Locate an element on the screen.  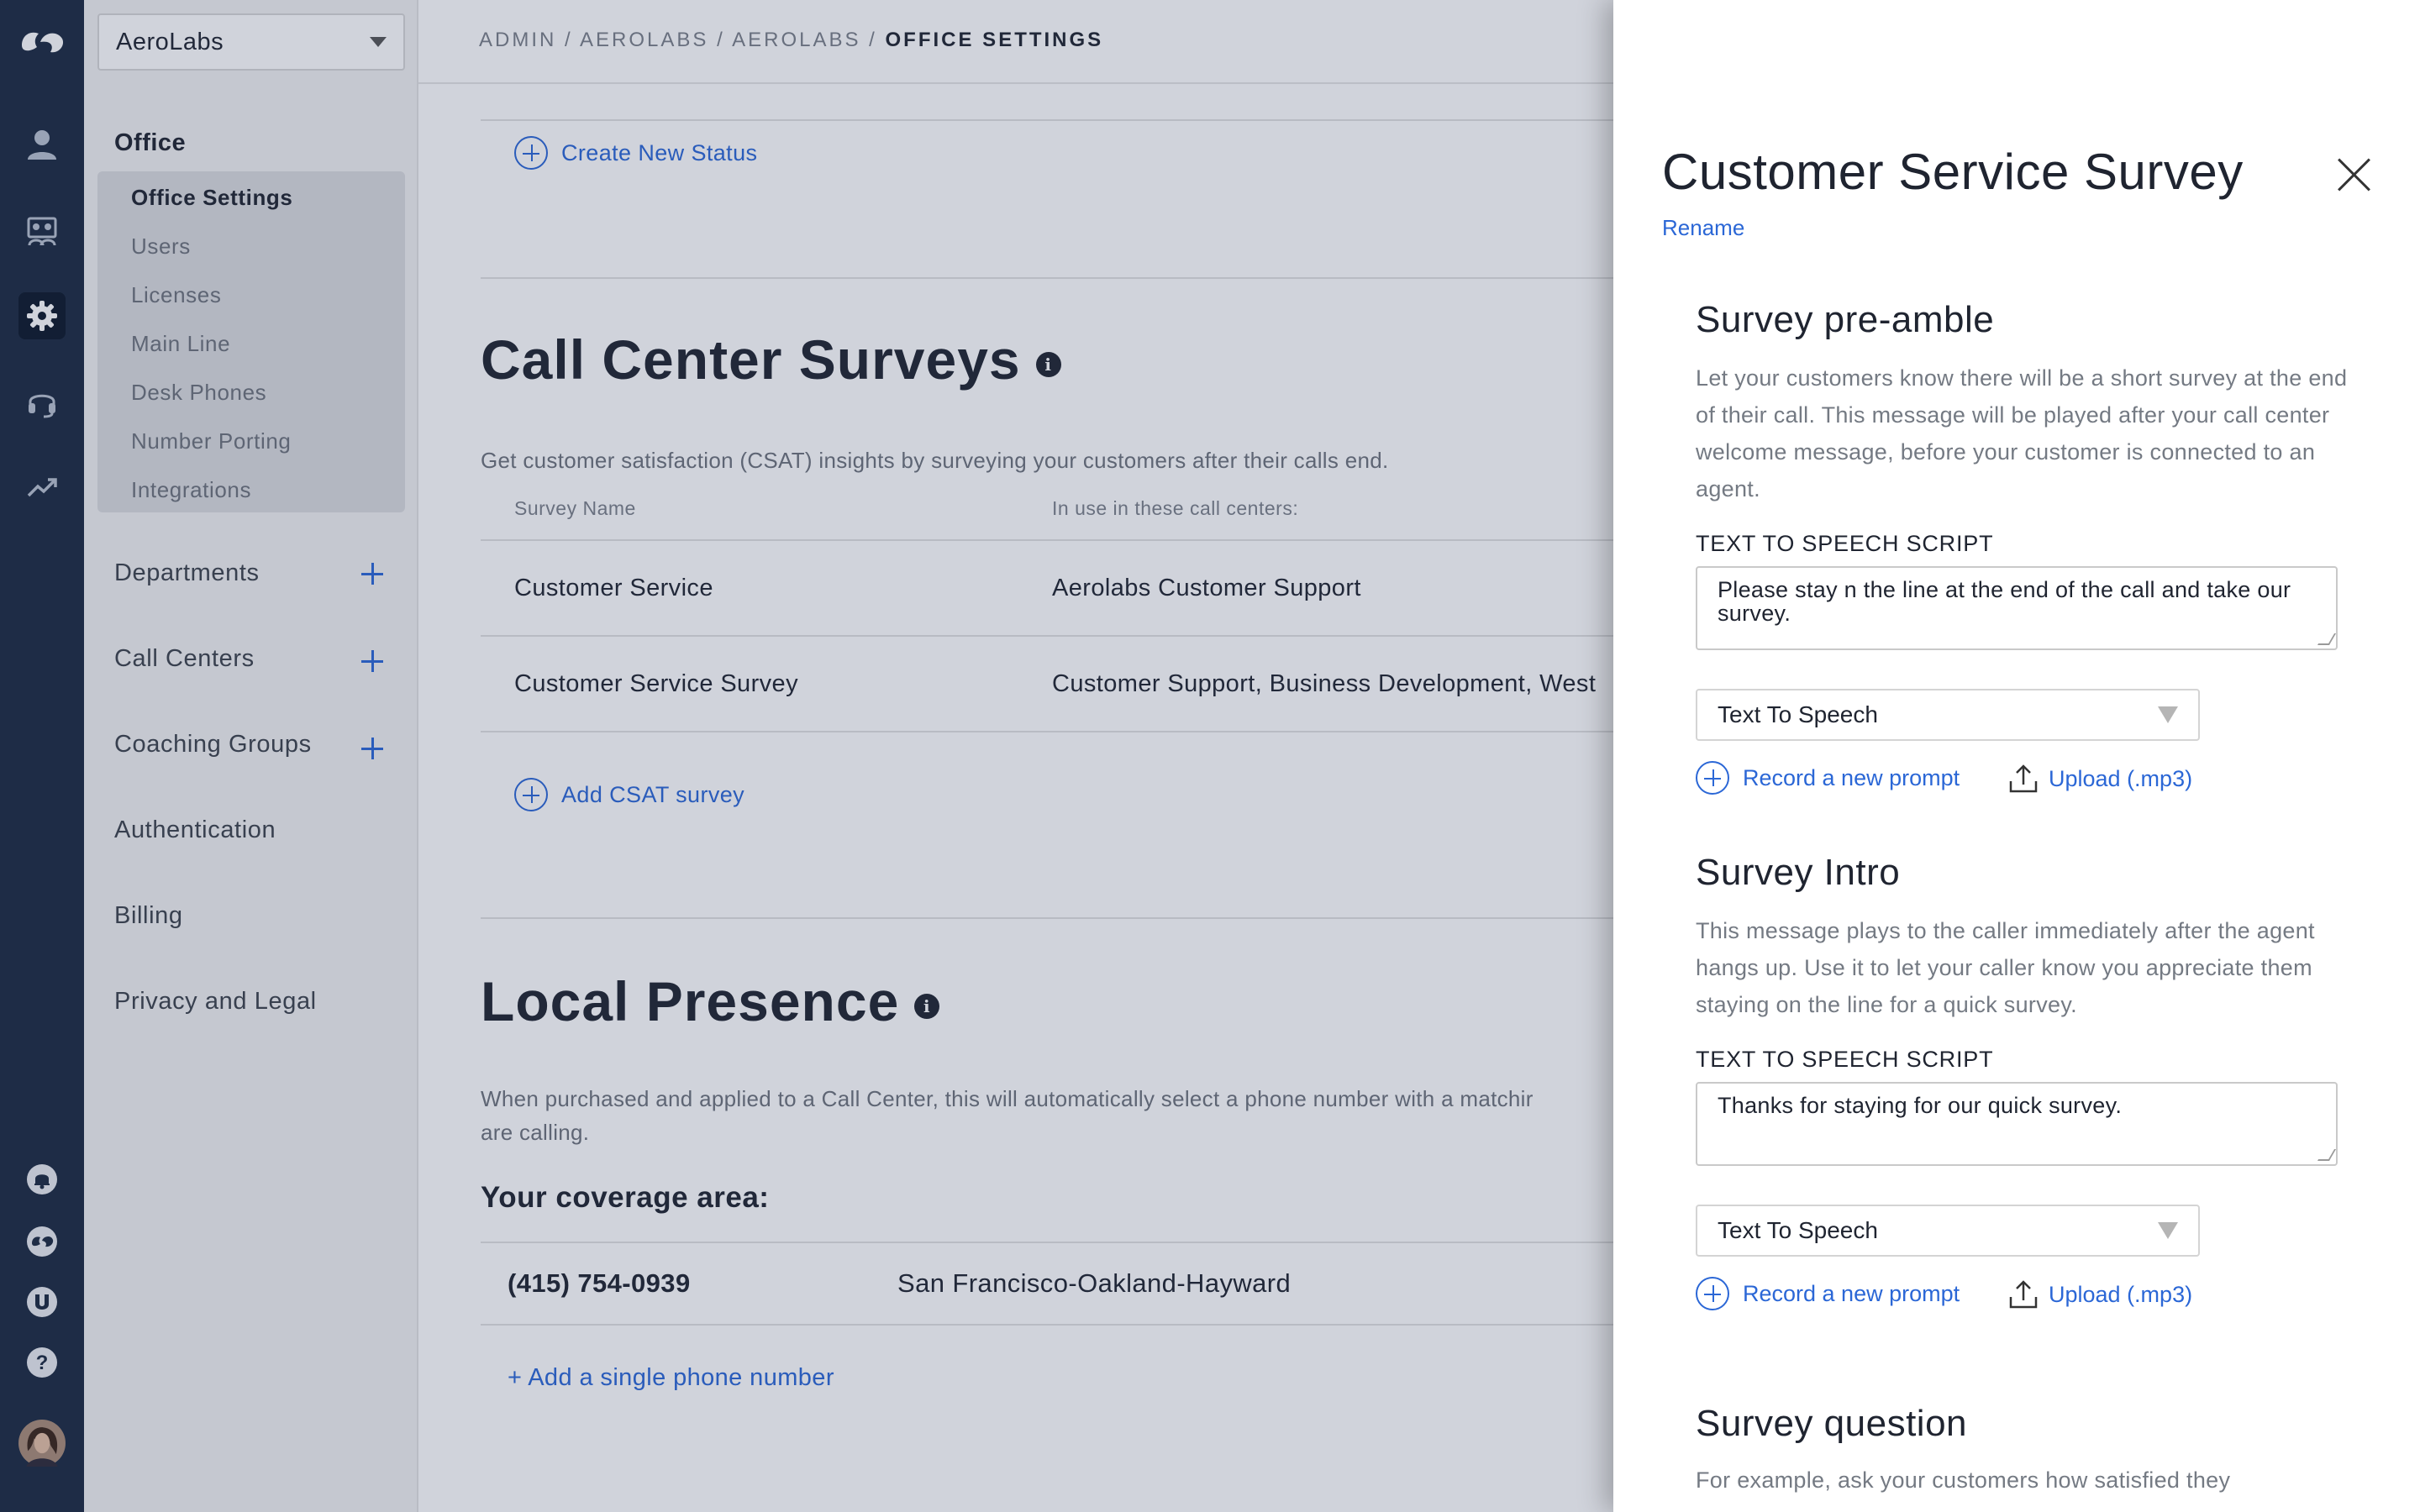
preamble-upload-label: Upload (.mp3) is located at coordinates (2121, 778).